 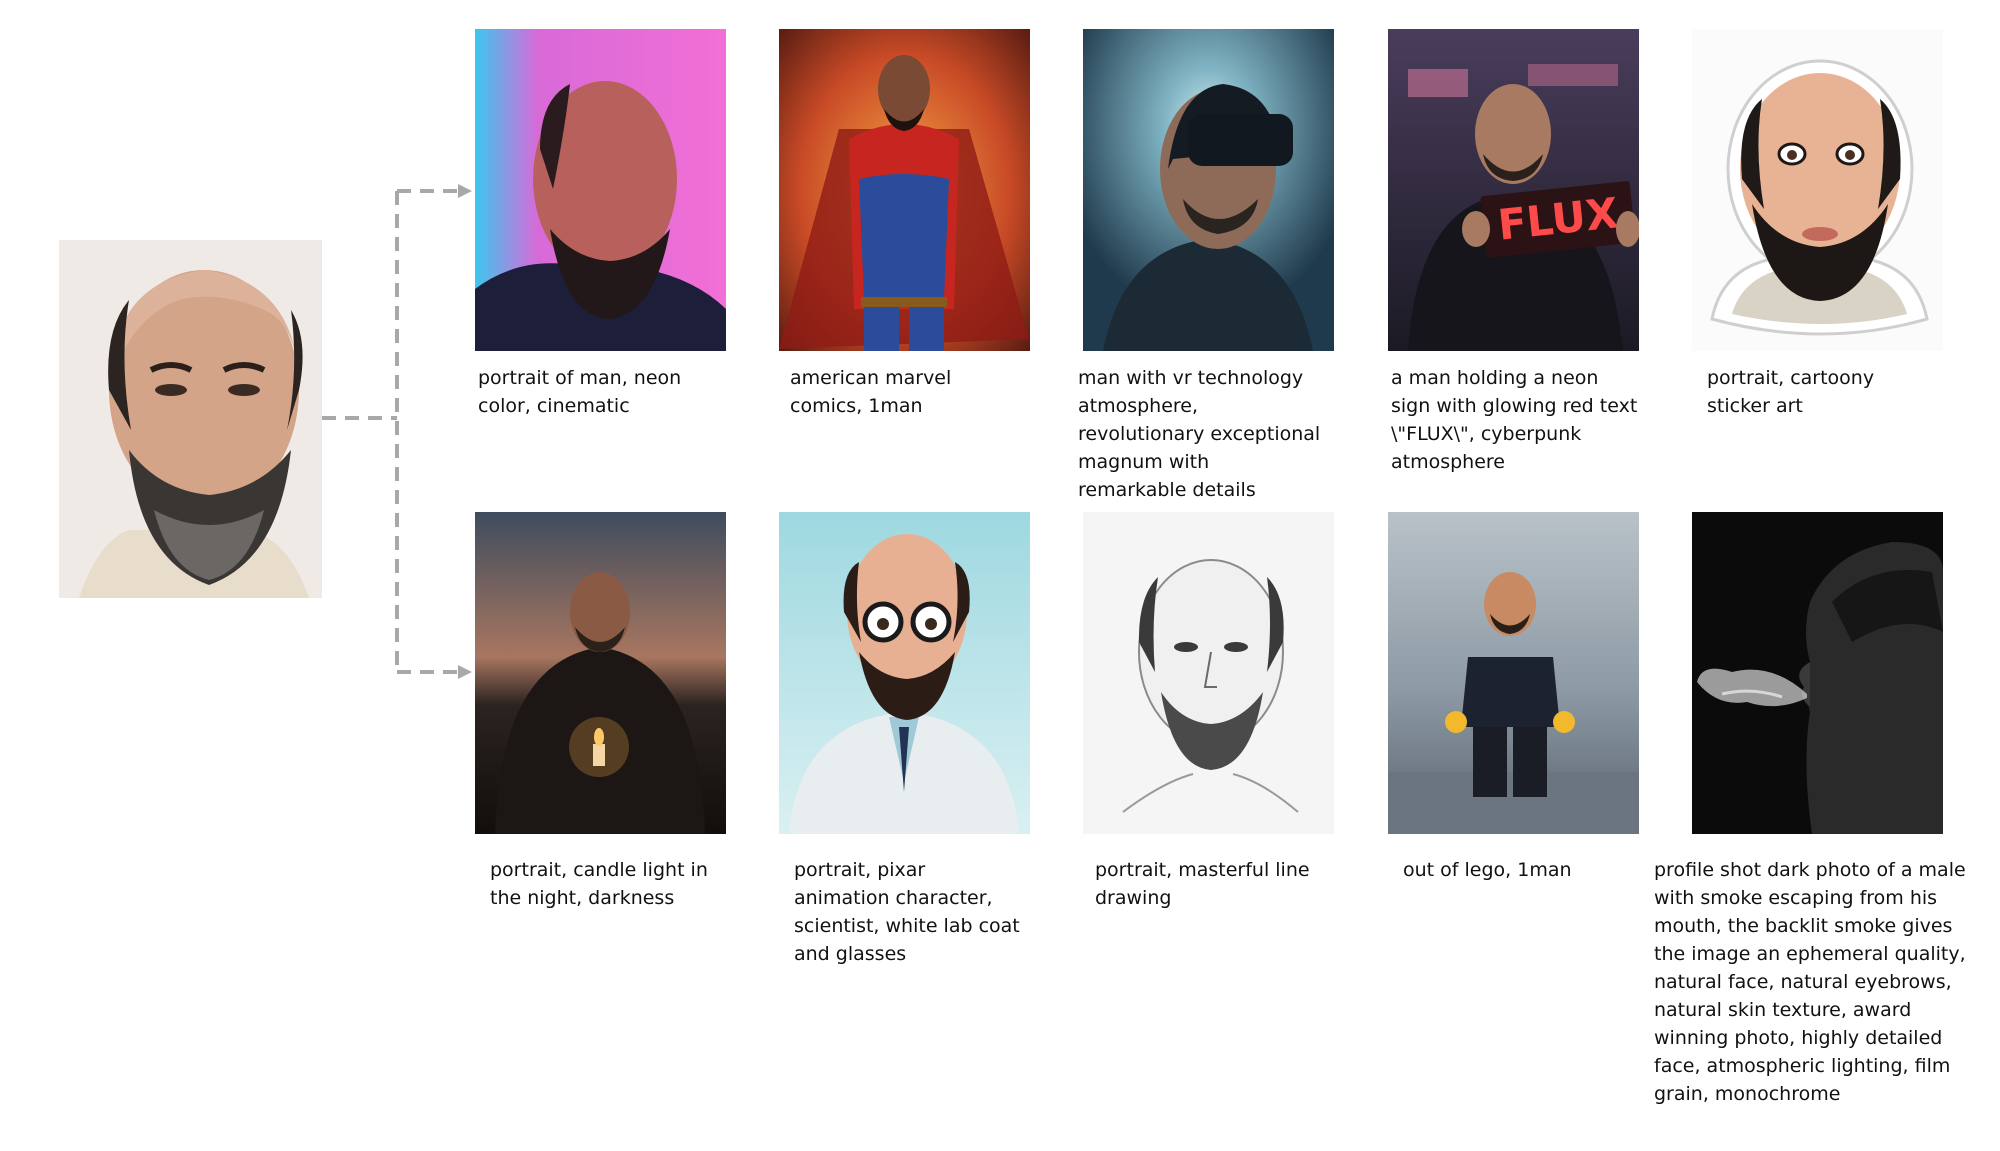 I want to click on caption-line-drawing: portrait, masterful line drawing, so click(x=1202, y=884).